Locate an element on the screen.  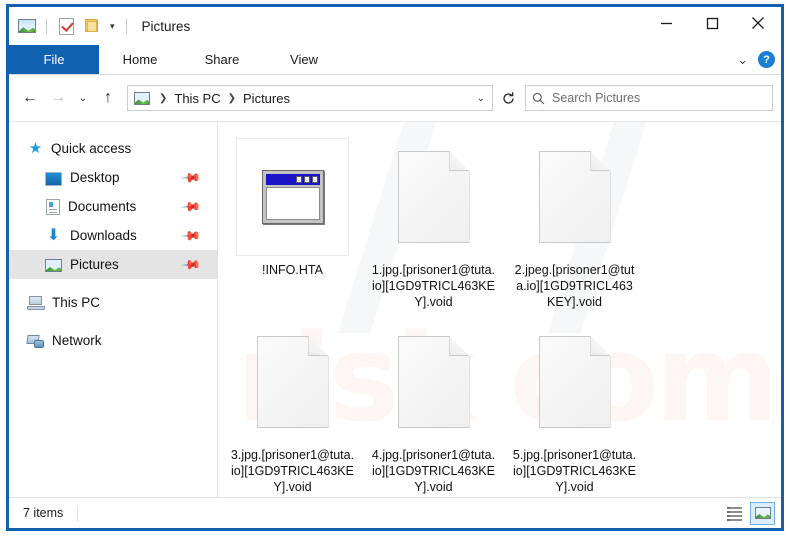
search-box: Search Pictures is located at coordinates (649, 98).